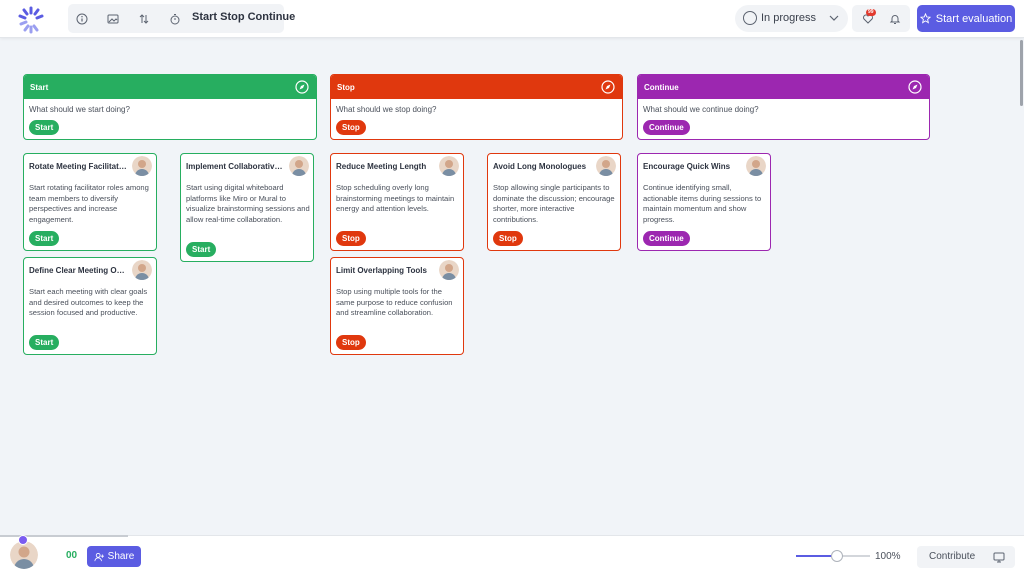 Image resolution: width=1024 pixels, height=576 pixels. I want to click on column-prompt: What should we start doing?, so click(79, 109).